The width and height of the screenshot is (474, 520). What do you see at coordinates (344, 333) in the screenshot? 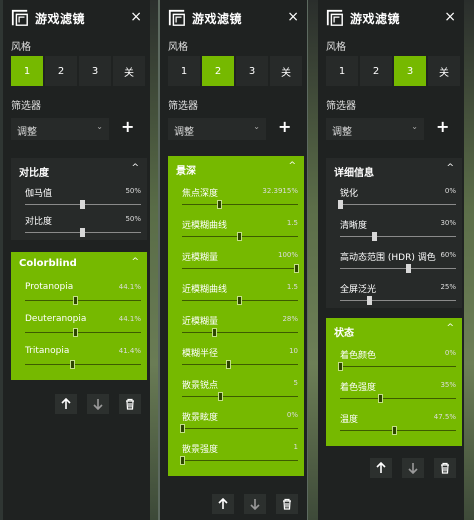
I see `section-title: 状态` at bounding box center [344, 333].